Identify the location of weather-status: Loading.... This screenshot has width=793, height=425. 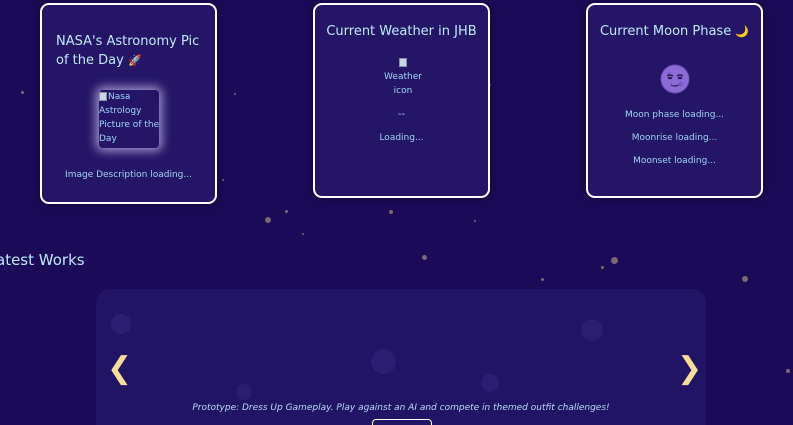
(401, 138).